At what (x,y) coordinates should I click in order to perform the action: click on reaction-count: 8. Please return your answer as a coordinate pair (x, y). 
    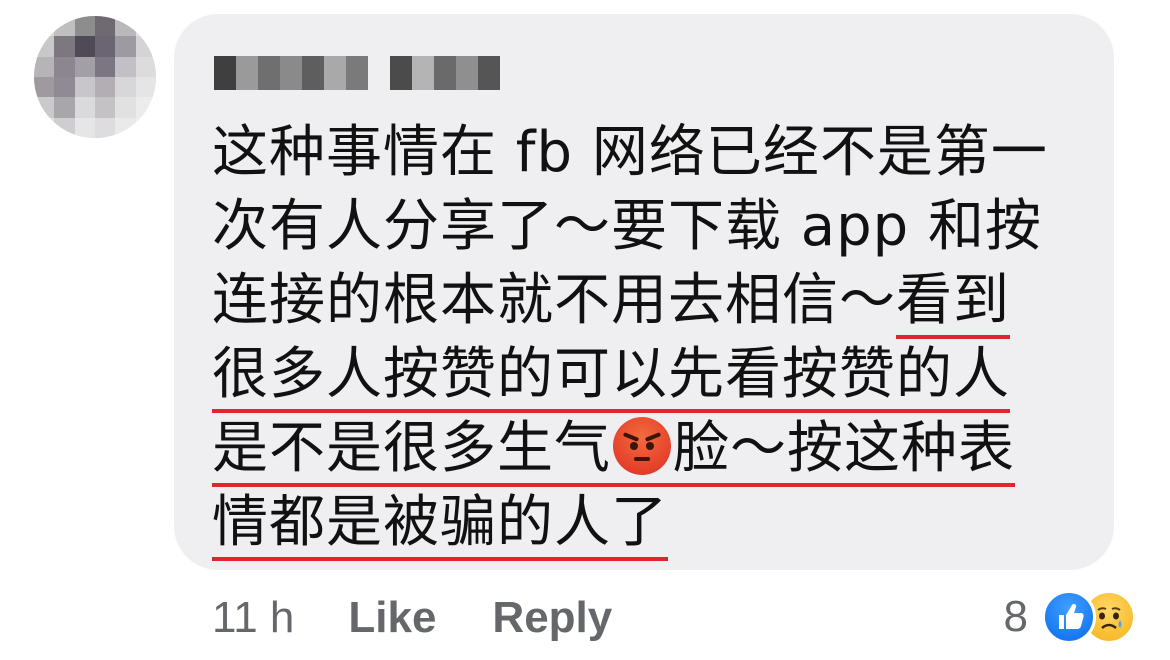
    Looking at the image, I should click on (1015, 616).